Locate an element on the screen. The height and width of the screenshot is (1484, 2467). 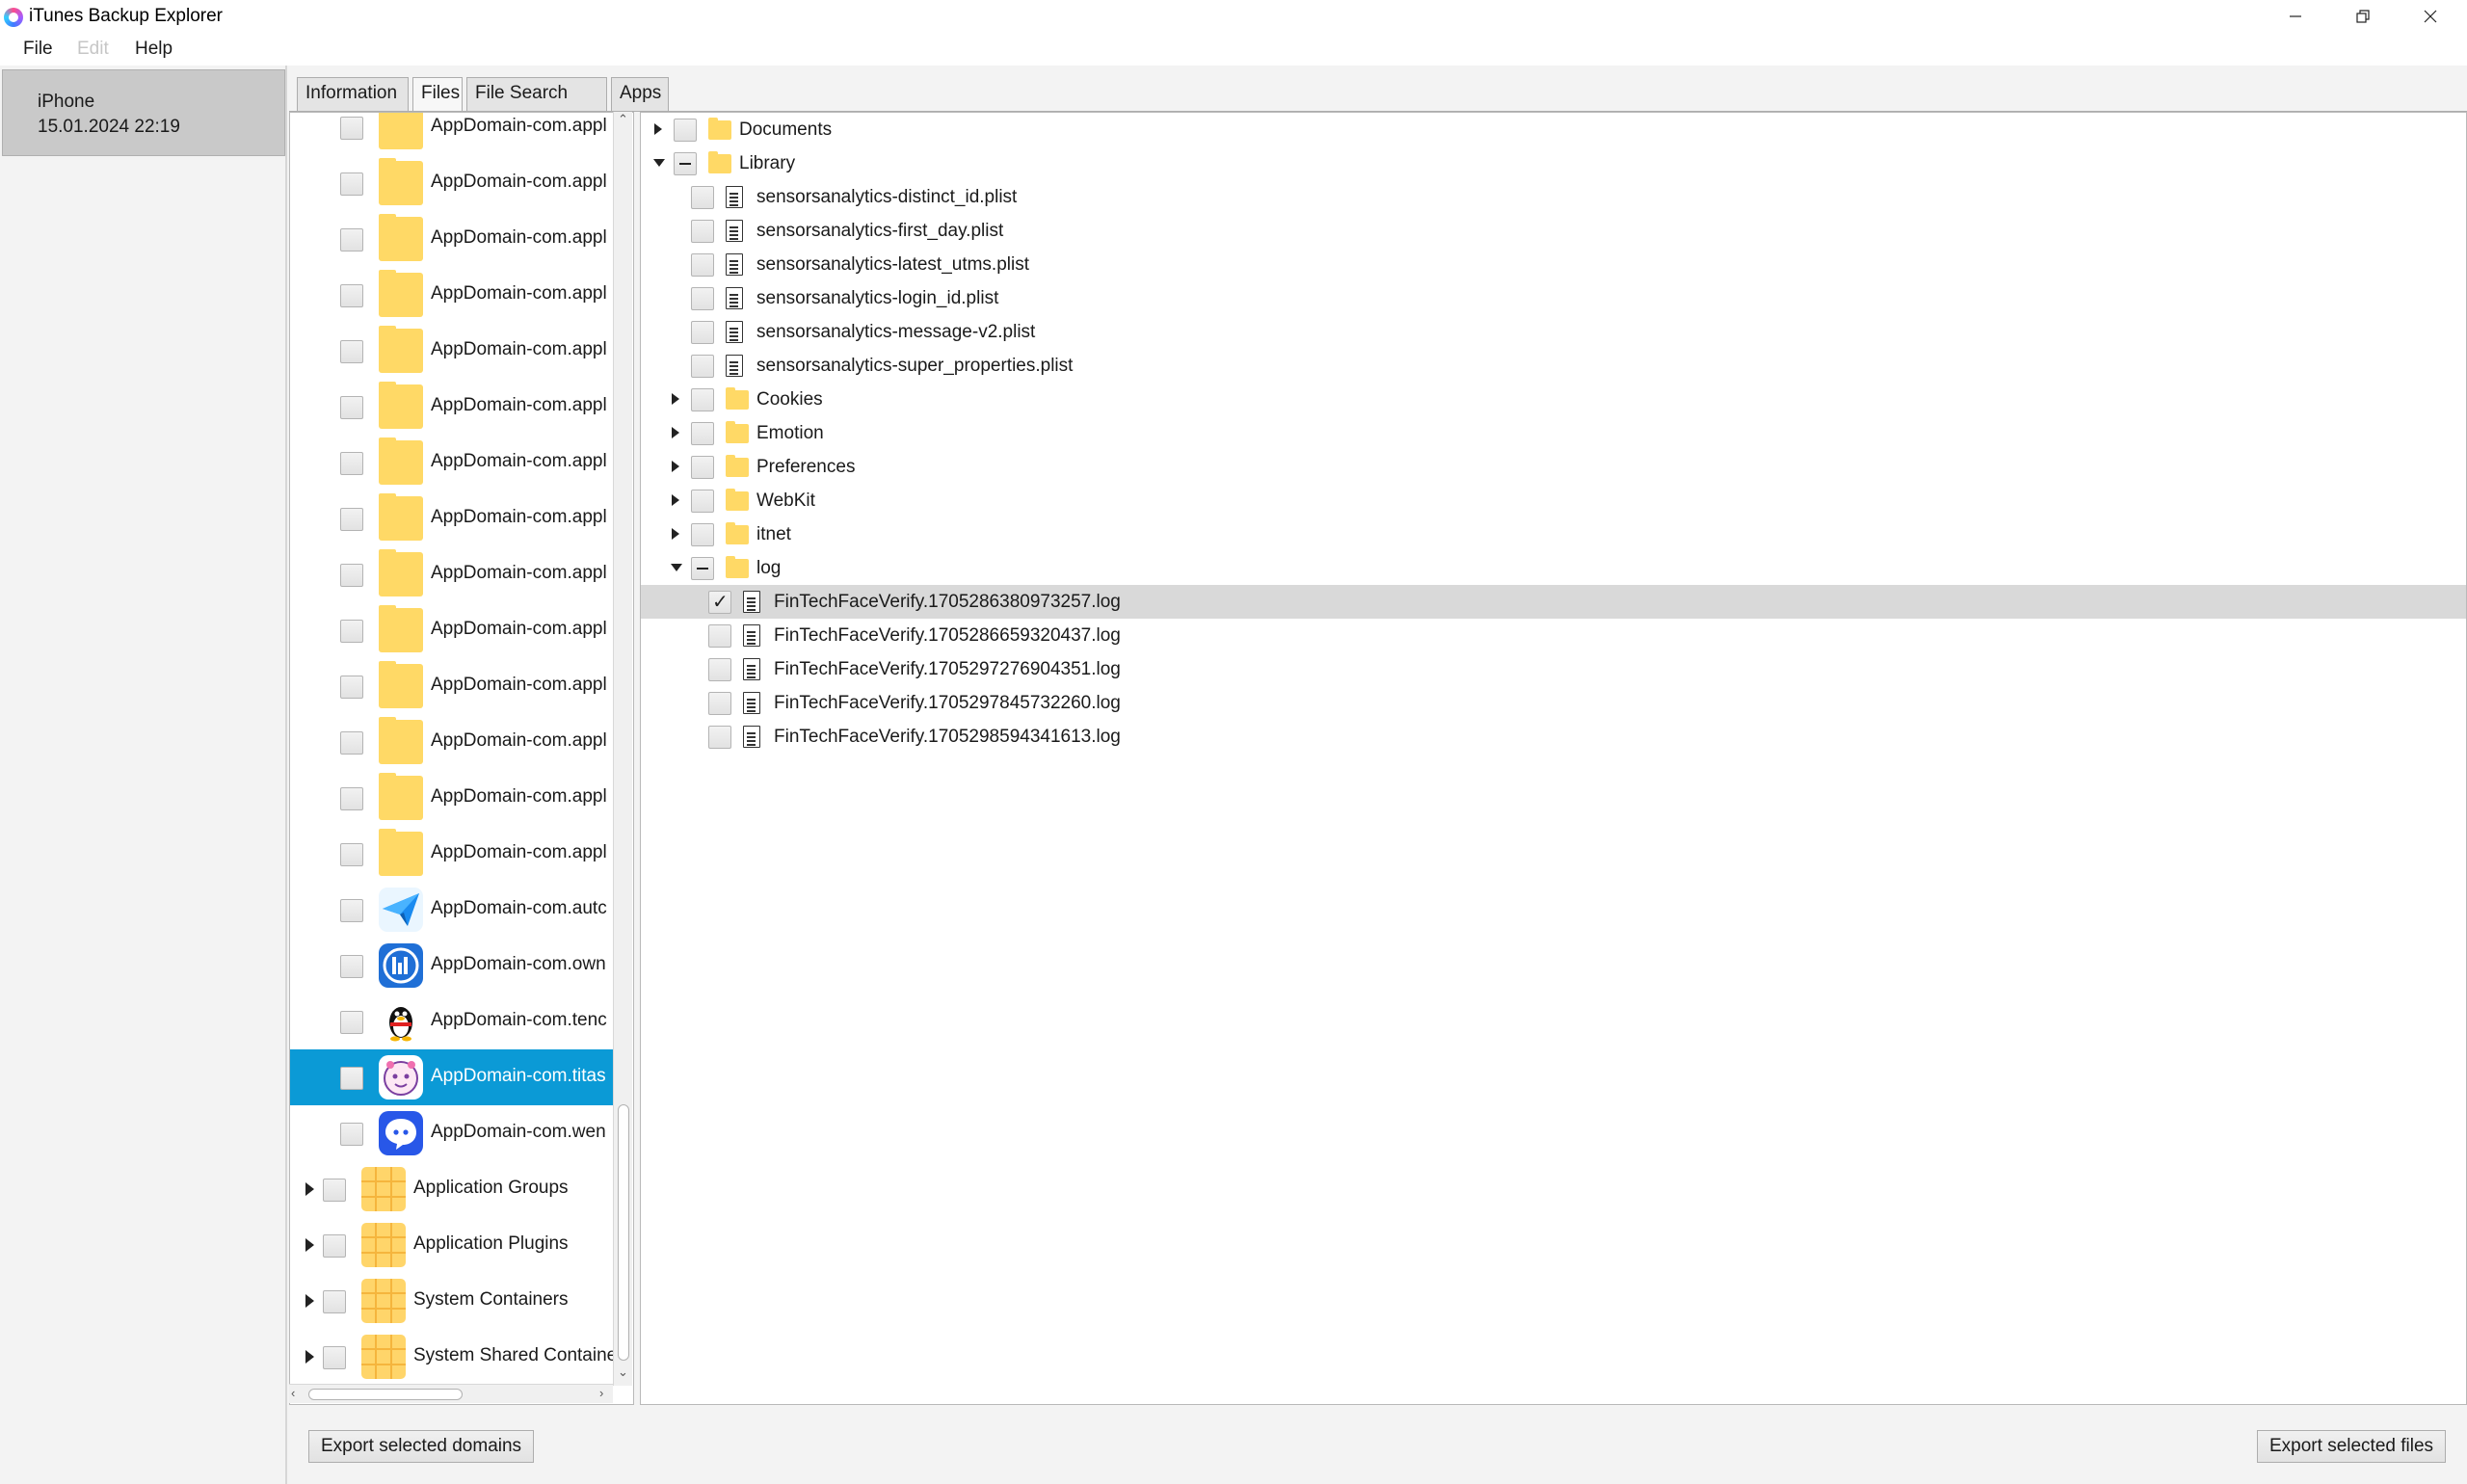
device-item-iphone: iPhone 15.01.2024 22:19 is located at coordinates (143, 112).